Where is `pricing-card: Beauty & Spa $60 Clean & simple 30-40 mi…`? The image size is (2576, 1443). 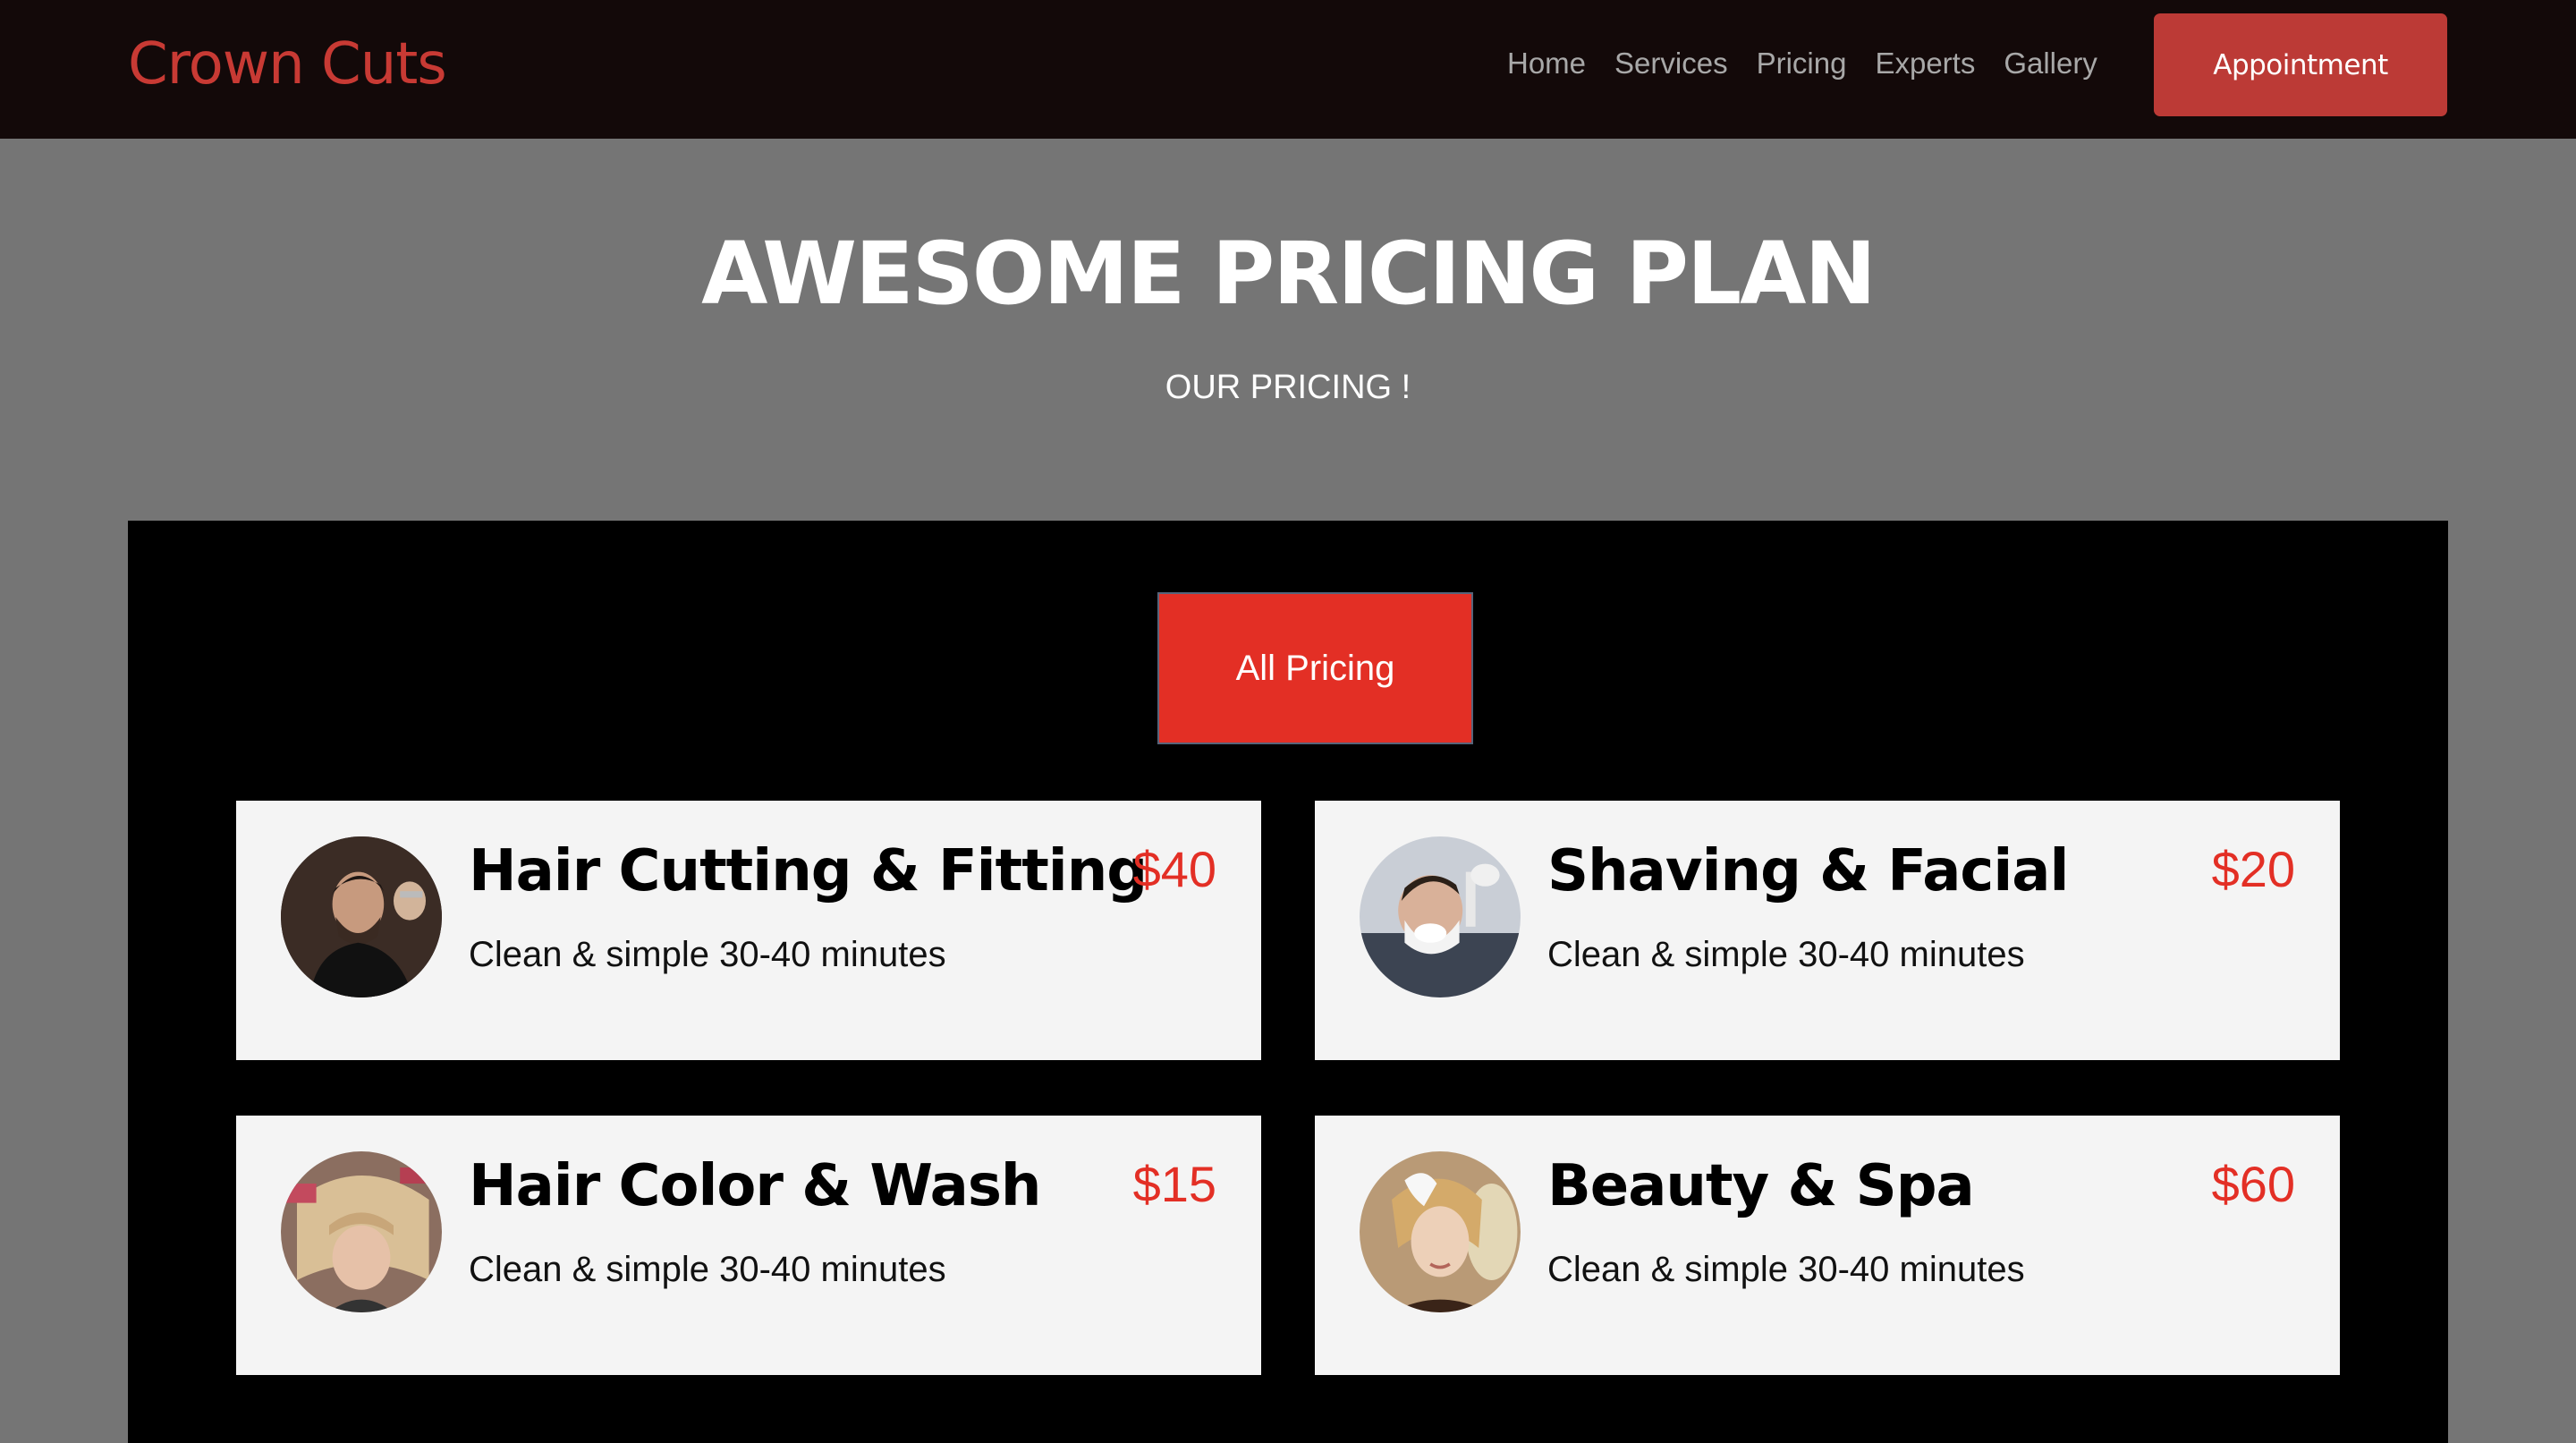 pricing-card: Beauty & Spa $60 Clean & simple 30-40 mi… is located at coordinates (1827, 1245).